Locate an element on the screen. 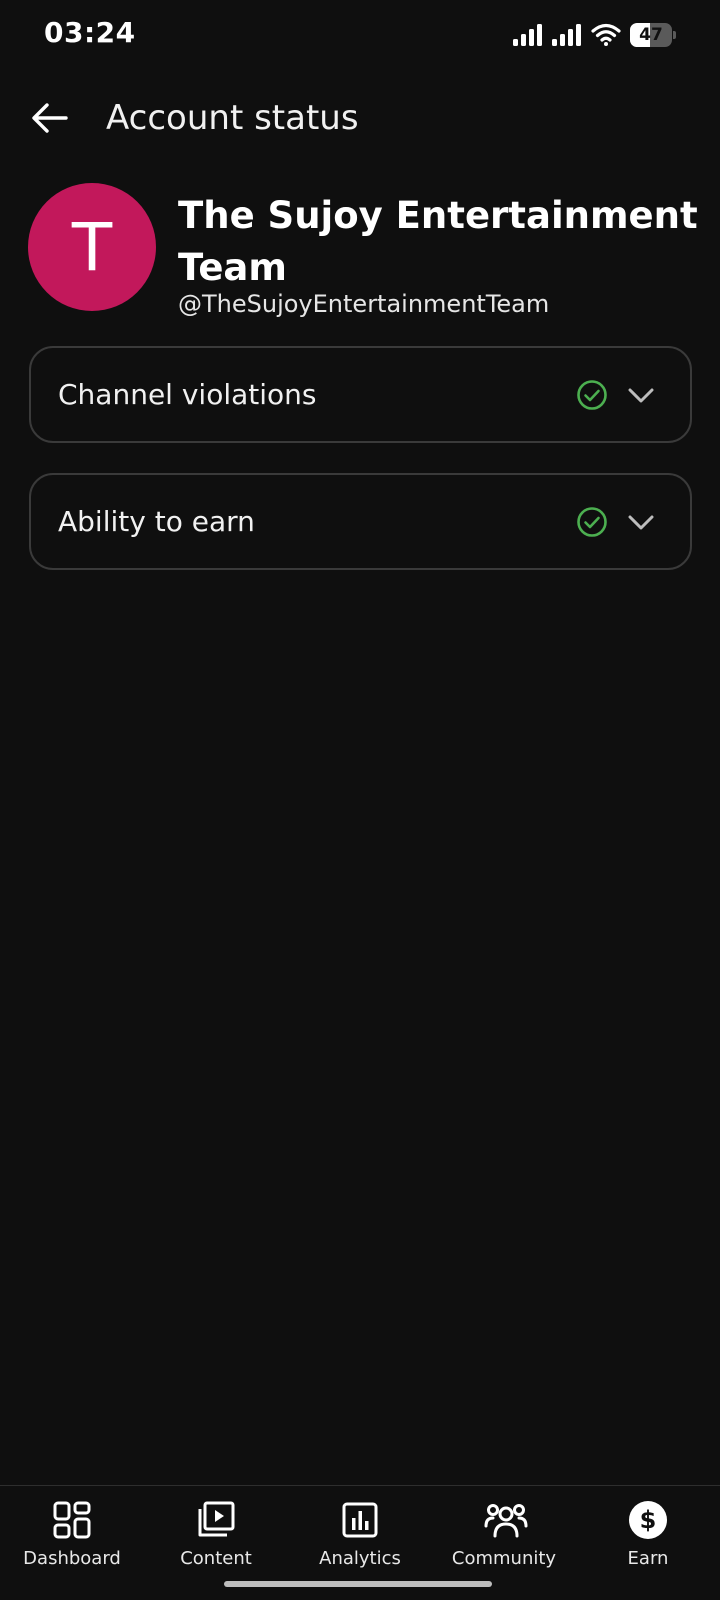 The height and width of the screenshot is (1600, 720). card-label: Channel violations is located at coordinates (187, 394).